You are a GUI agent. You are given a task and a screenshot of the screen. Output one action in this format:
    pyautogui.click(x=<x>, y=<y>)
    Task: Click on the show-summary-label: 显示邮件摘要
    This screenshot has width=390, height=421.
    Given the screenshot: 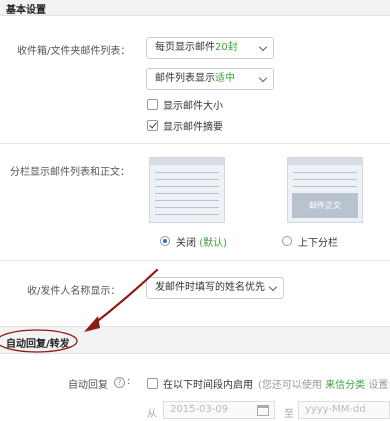 What is the action you would take?
    pyautogui.click(x=193, y=127)
    